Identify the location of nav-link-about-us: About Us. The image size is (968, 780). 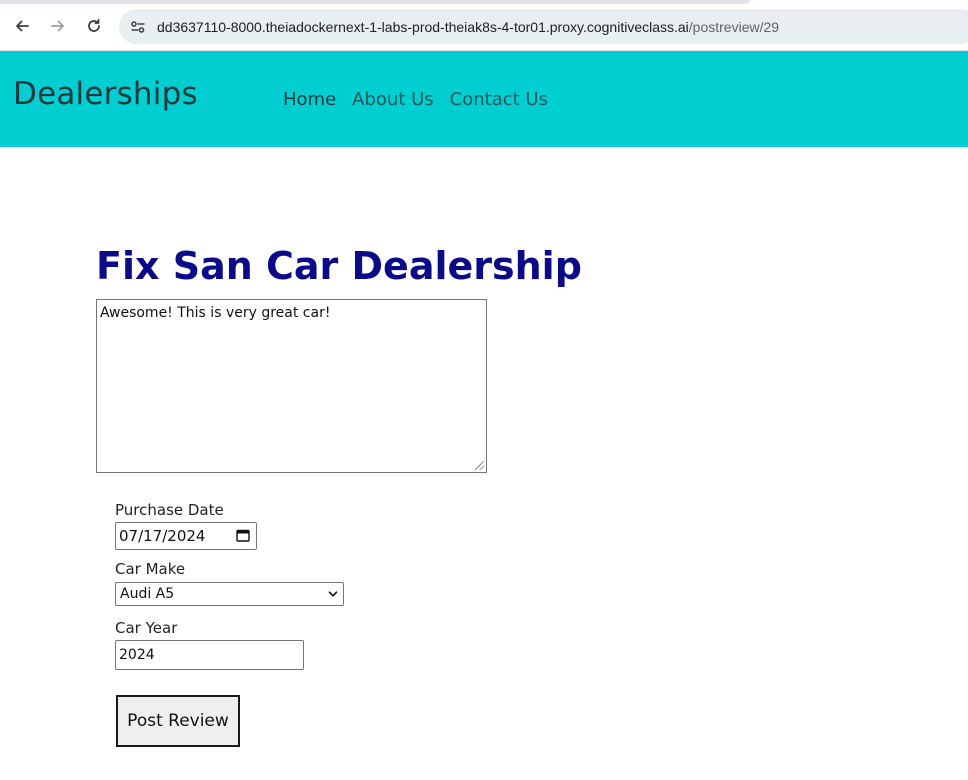
(393, 99).